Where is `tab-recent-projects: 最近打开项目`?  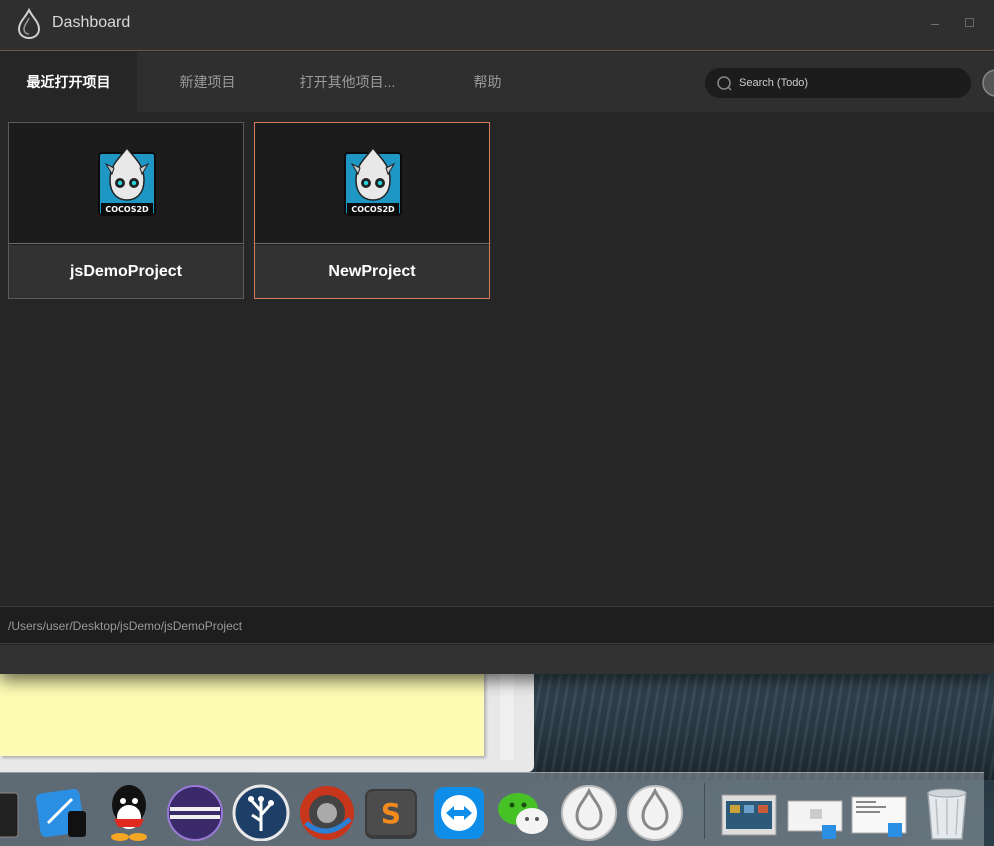 tab-recent-projects: 最近打开项目 is located at coordinates (68, 82).